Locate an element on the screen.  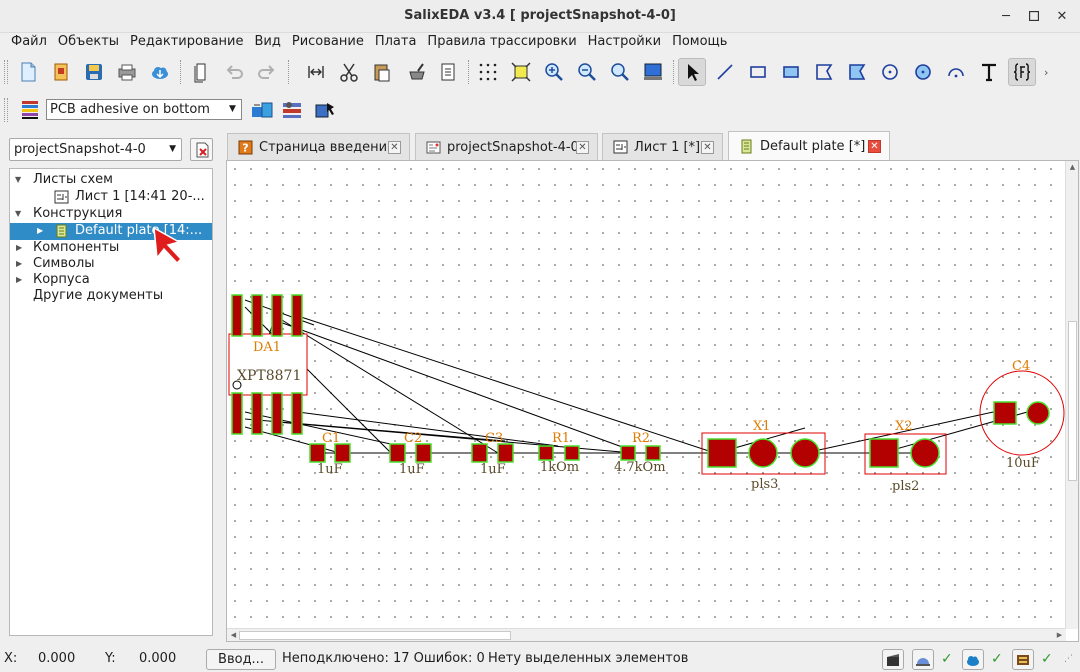
component-mortar-button is located at coordinates (417, 72).